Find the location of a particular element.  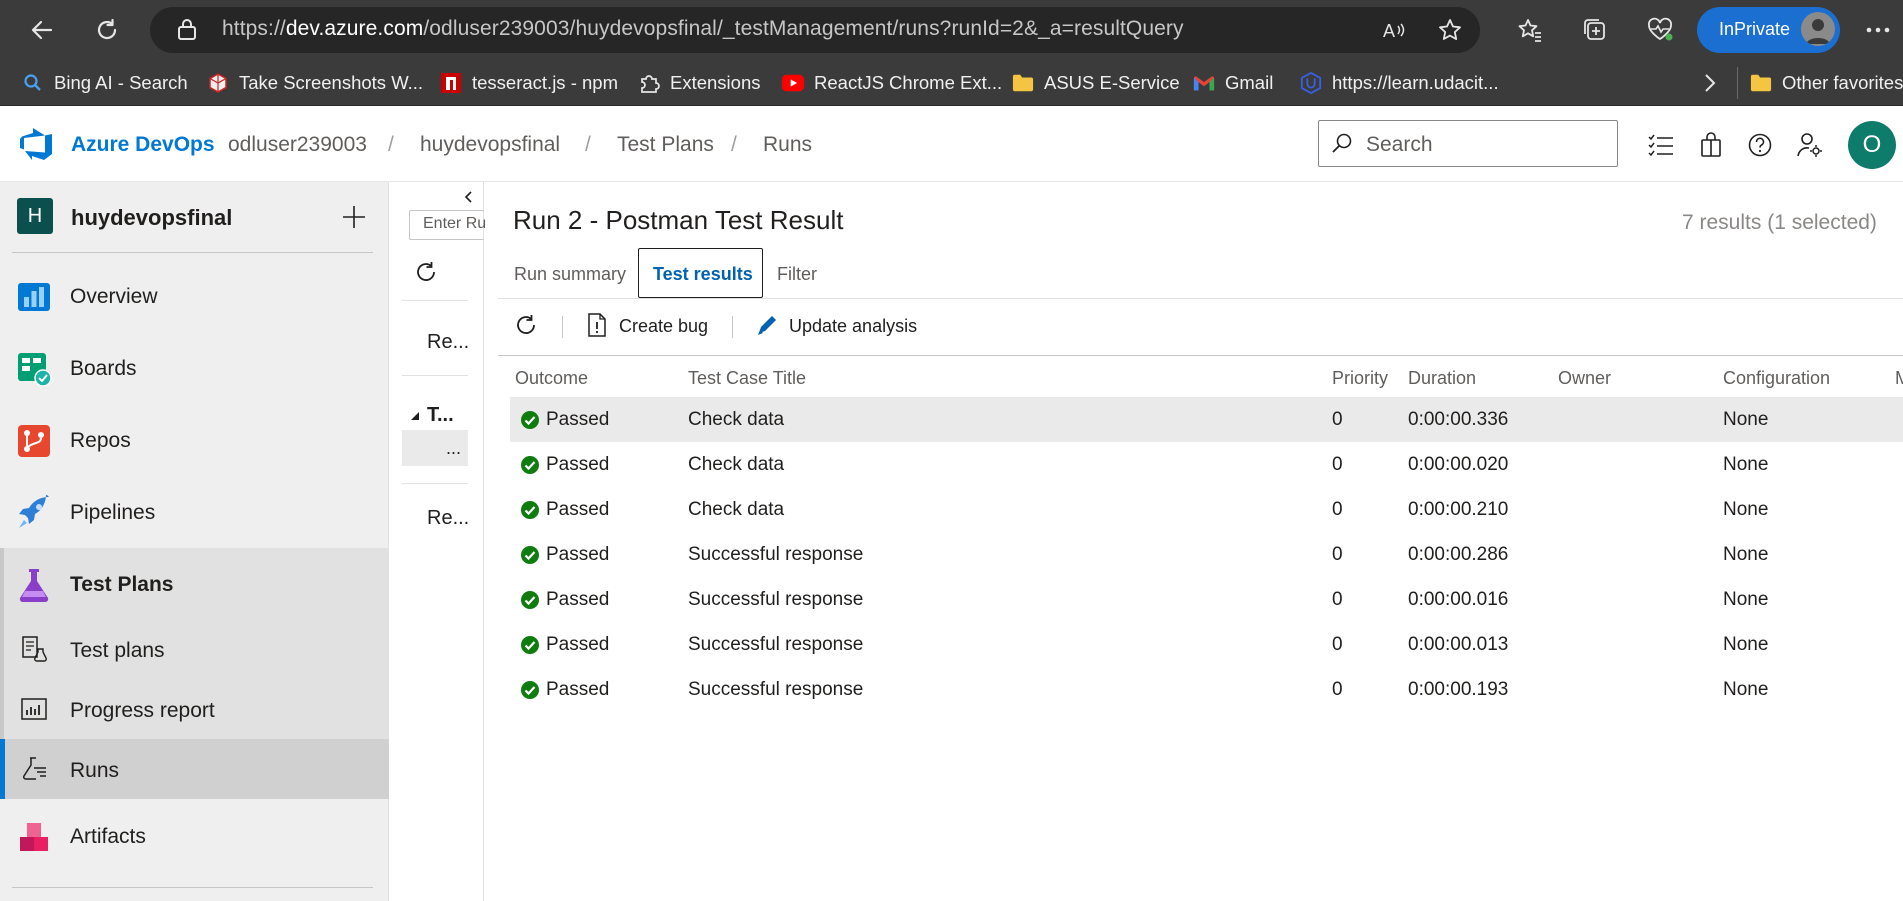

passed-check-icon is located at coordinates (530, 645).